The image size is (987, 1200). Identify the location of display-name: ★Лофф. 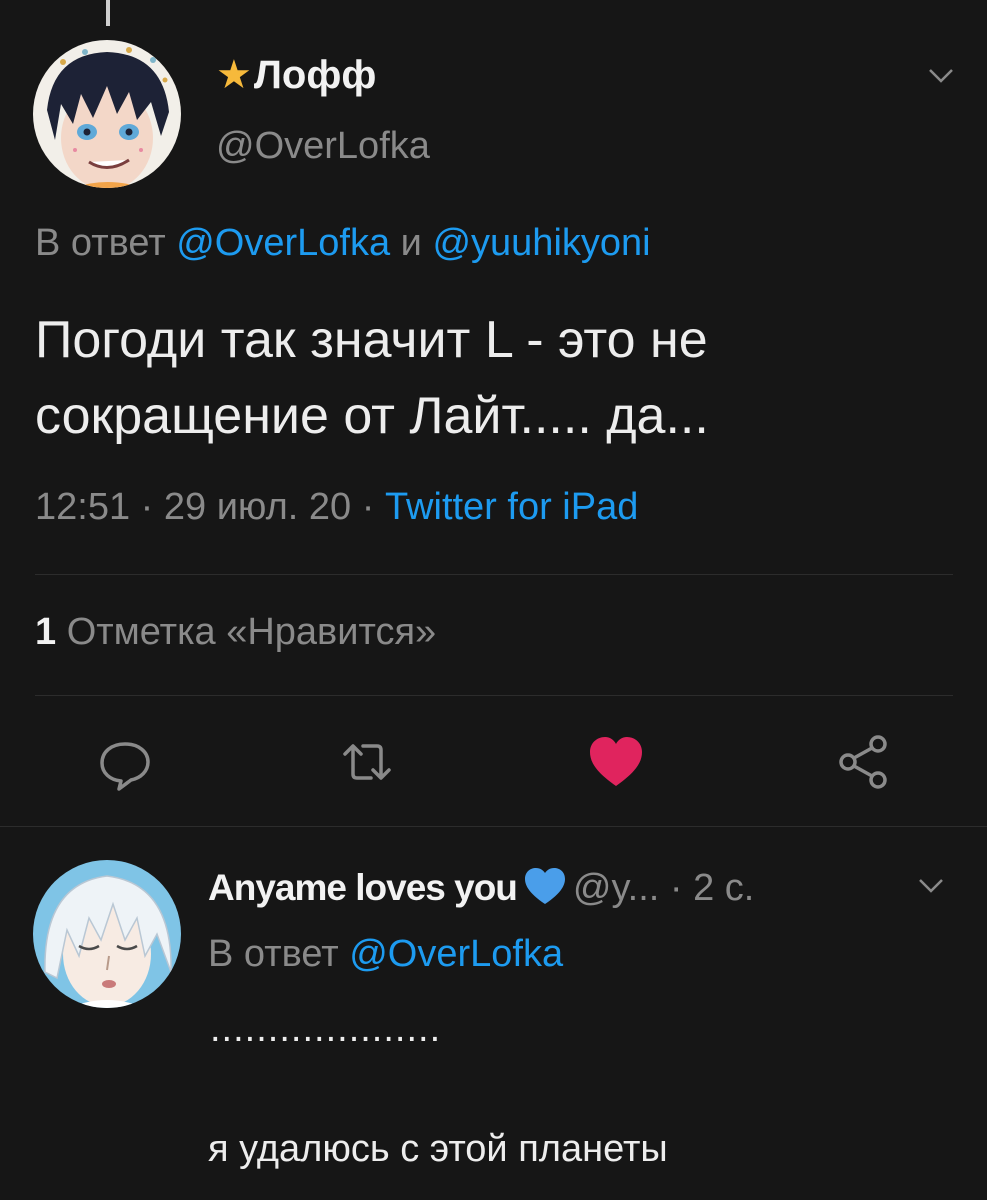
(296, 75).